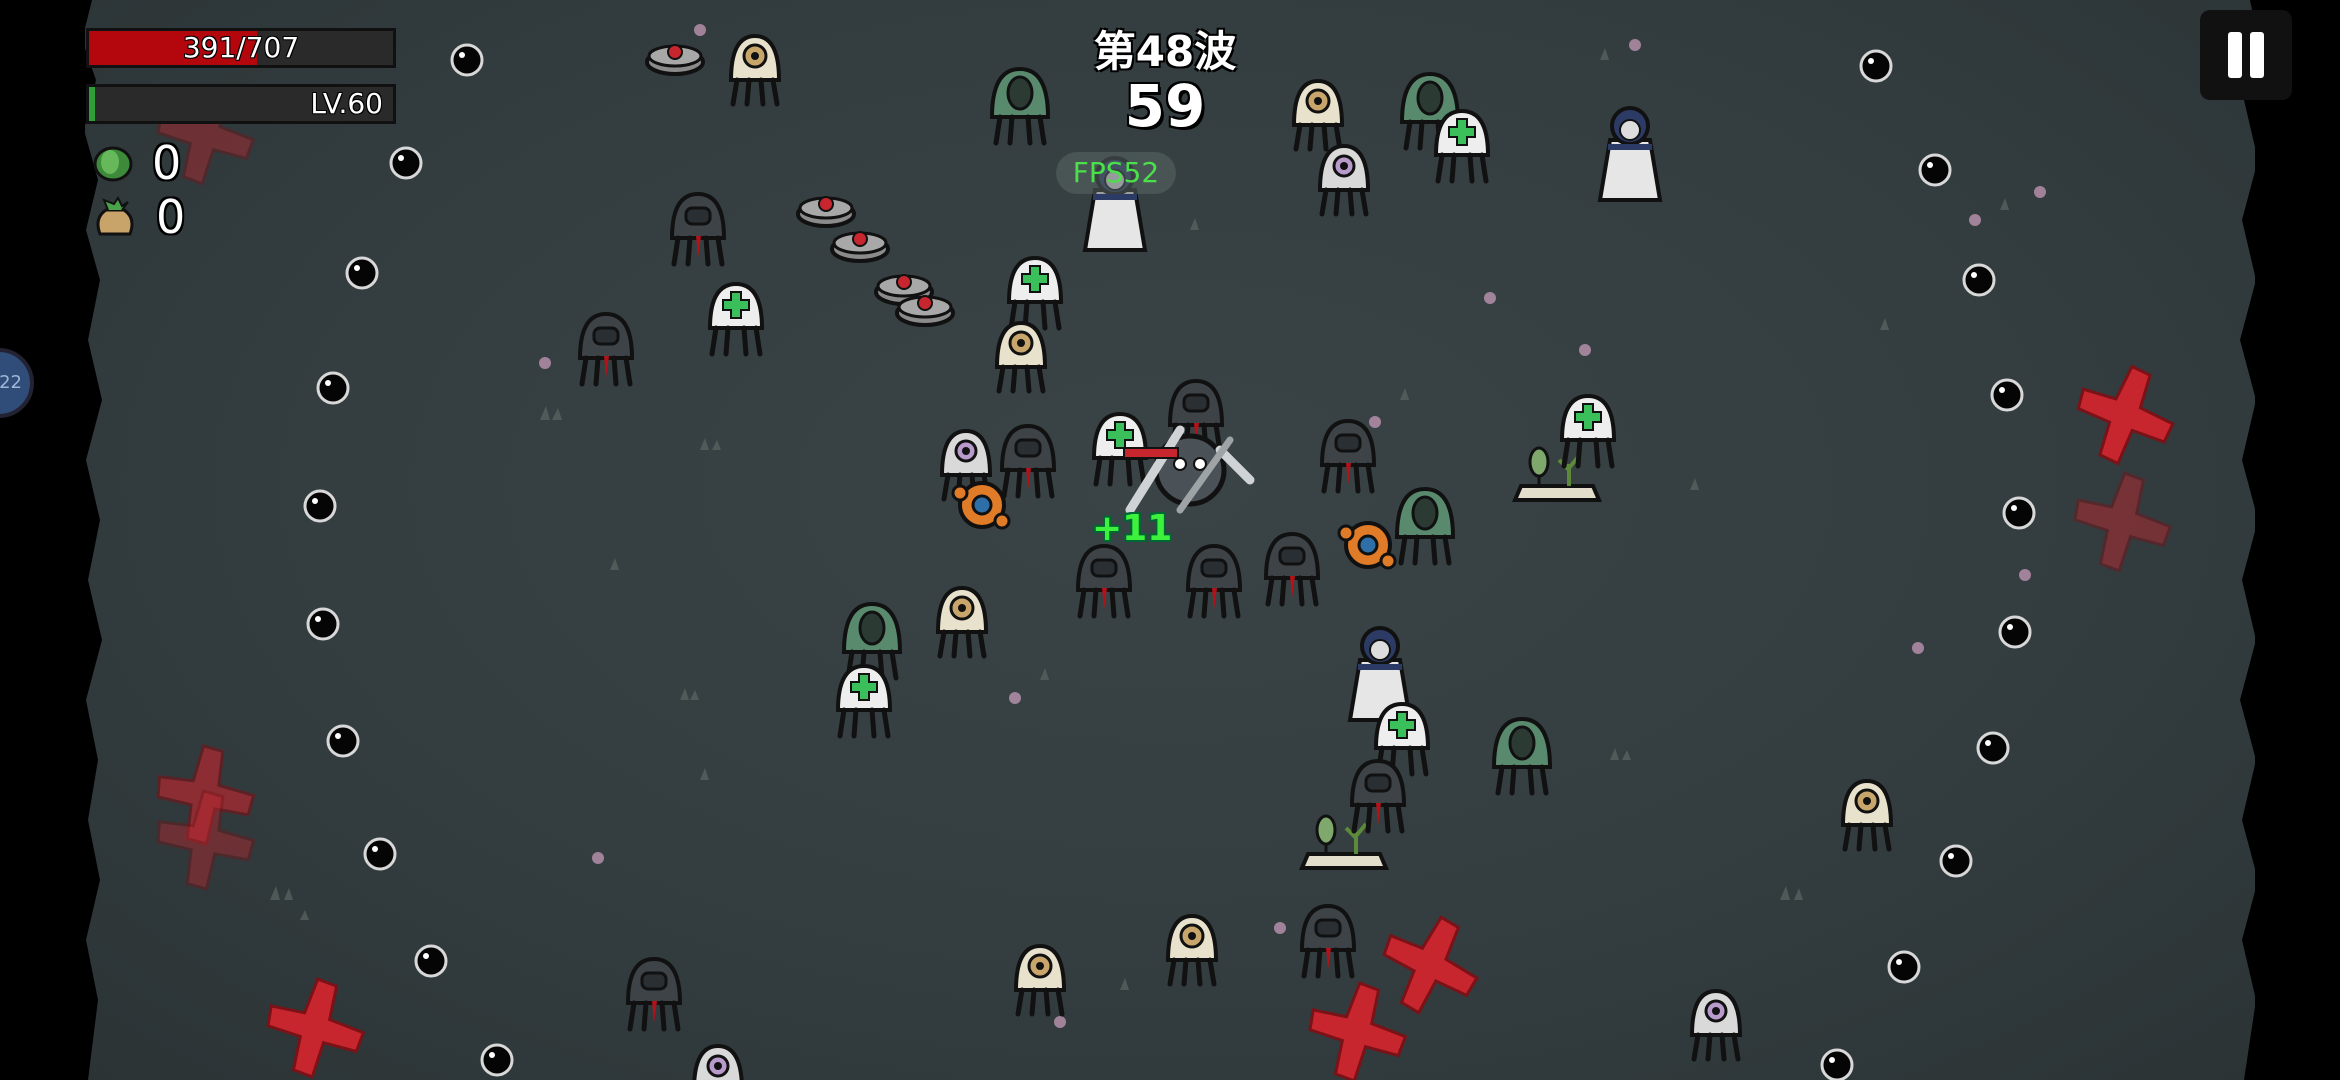  I want to click on health-text: 391/707, so click(241, 47).